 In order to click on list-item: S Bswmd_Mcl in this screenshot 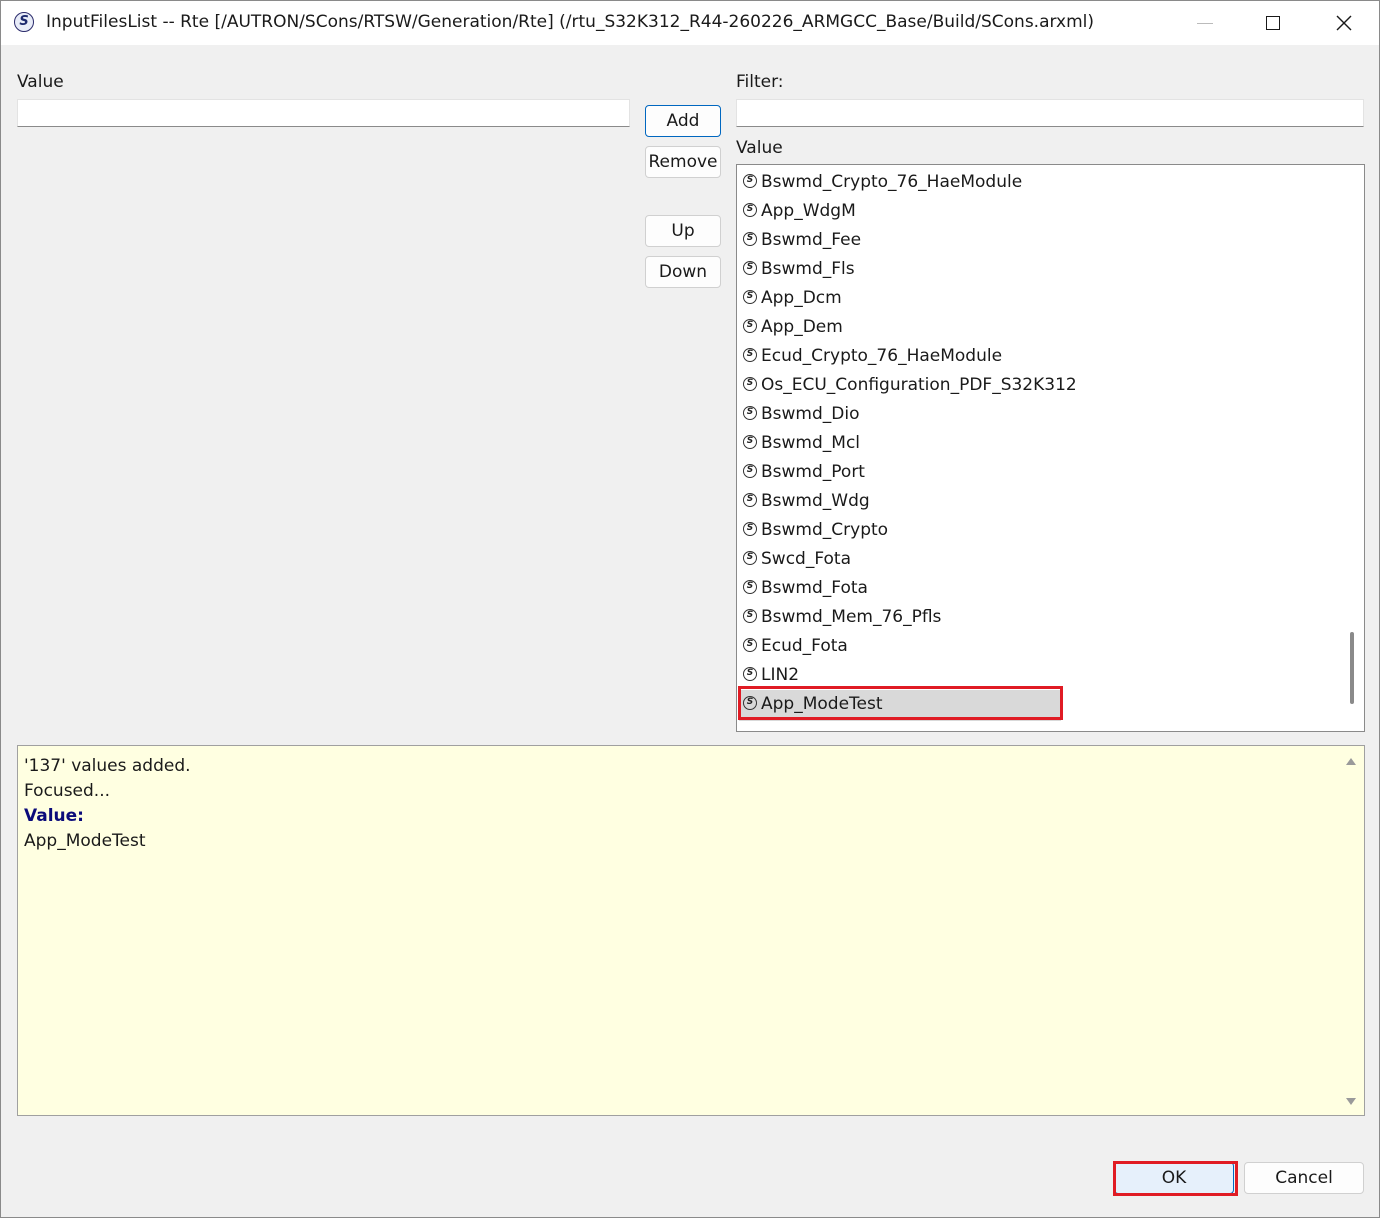, I will do `click(1037, 443)`.